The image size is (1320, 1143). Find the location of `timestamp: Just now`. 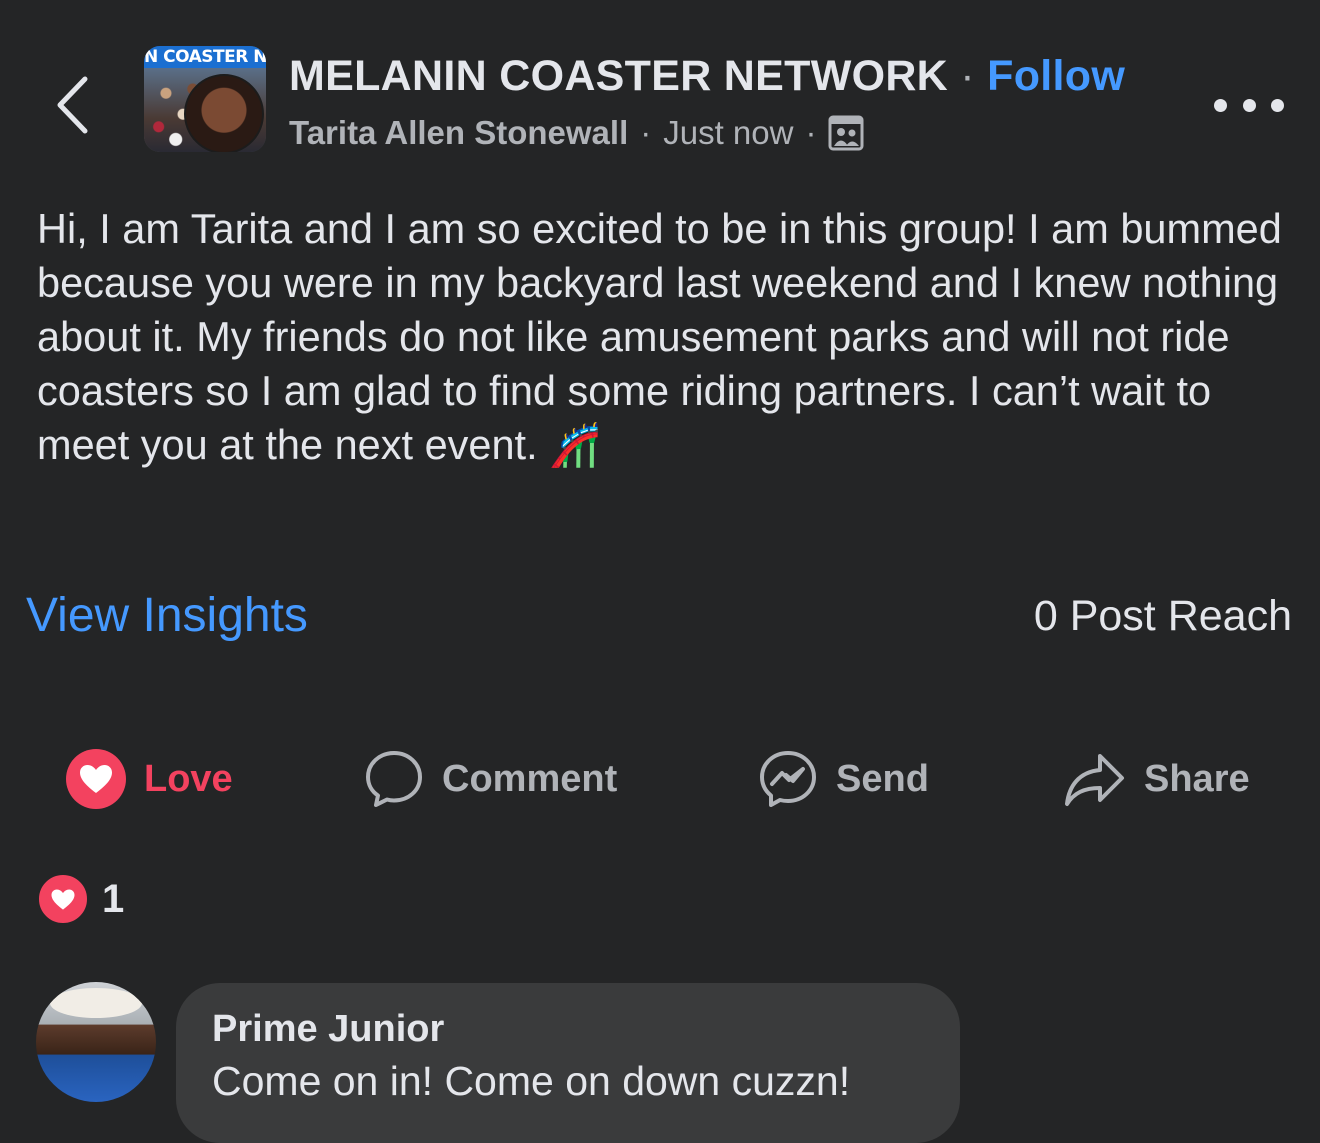

timestamp: Just now is located at coordinates (728, 133).